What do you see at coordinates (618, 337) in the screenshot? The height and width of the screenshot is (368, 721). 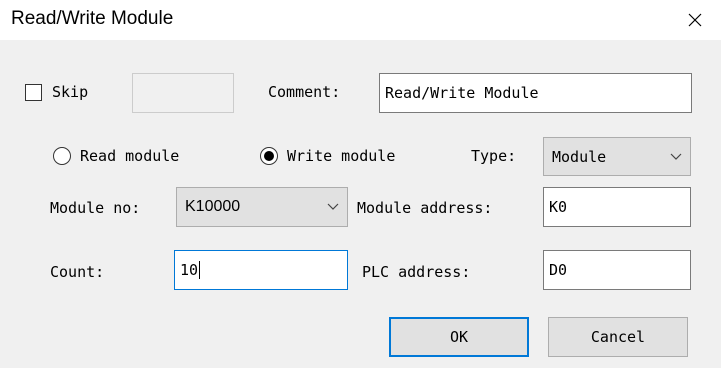 I see `cancel-button: Cancel` at bounding box center [618, 337].